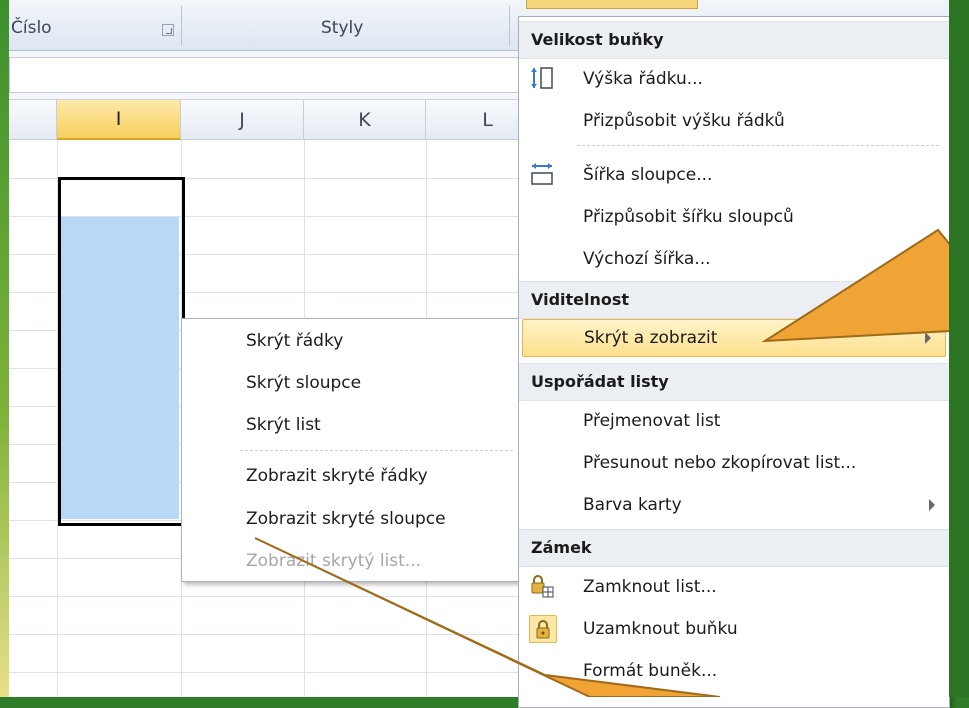  What do you see at coordinates (865, 285) in the screenshot?
I see `callout-arrow-top` at bounding box center [865, 285].